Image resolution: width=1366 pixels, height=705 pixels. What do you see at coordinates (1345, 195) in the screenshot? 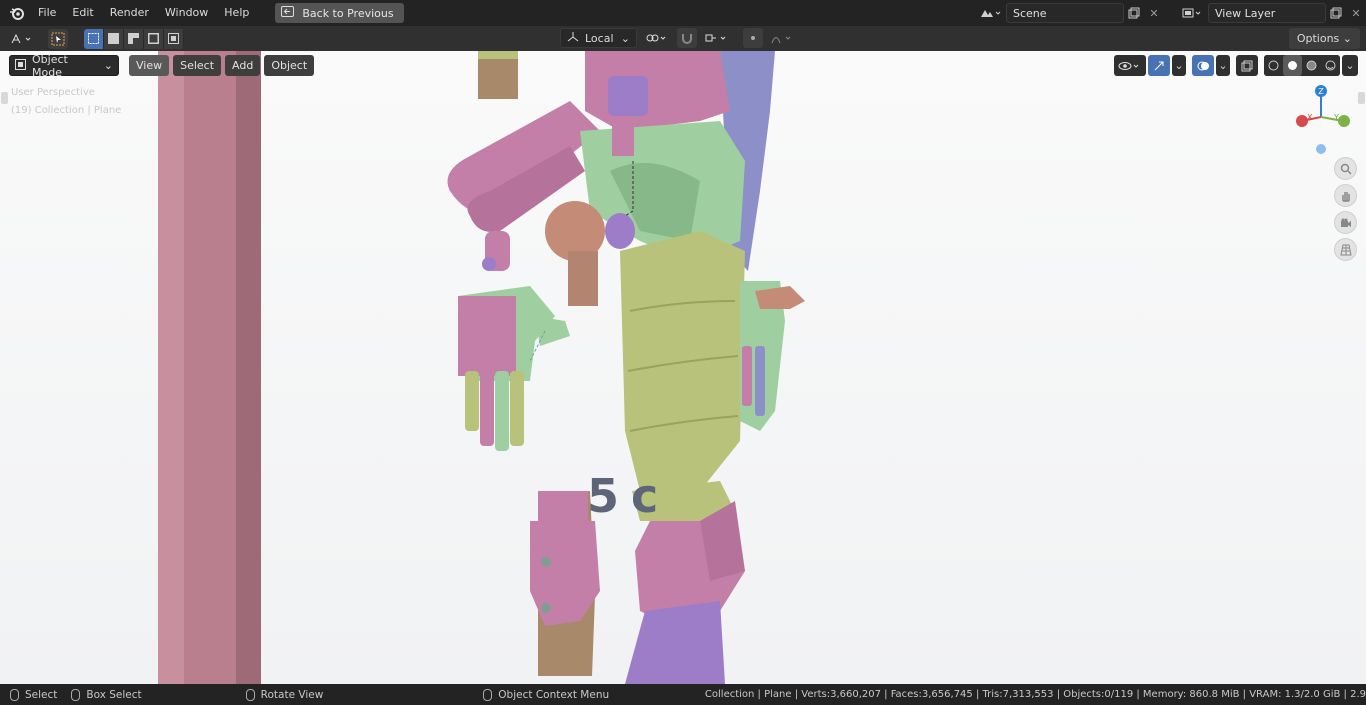
I see `pan-view-hand-icon` at bounding box center [1345, 195].